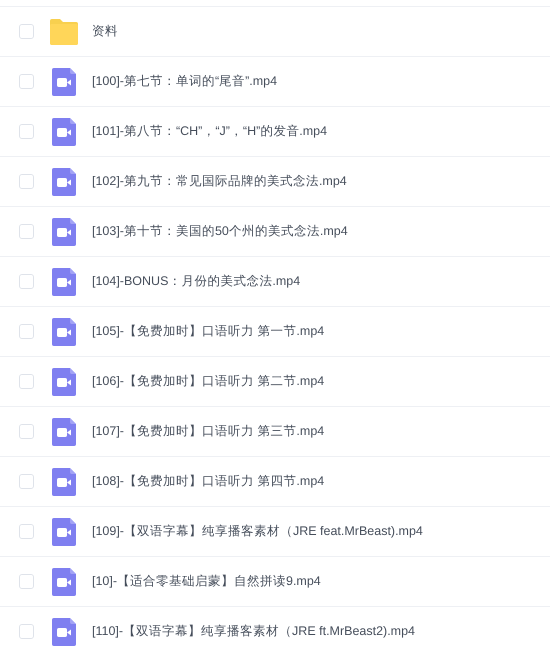  What do you see at coordinates (208, 431) in the screenshot?
I see `file-name: [107]-【免费加时】口语听力 第三节.mp4` at bounding box center [208, 431].